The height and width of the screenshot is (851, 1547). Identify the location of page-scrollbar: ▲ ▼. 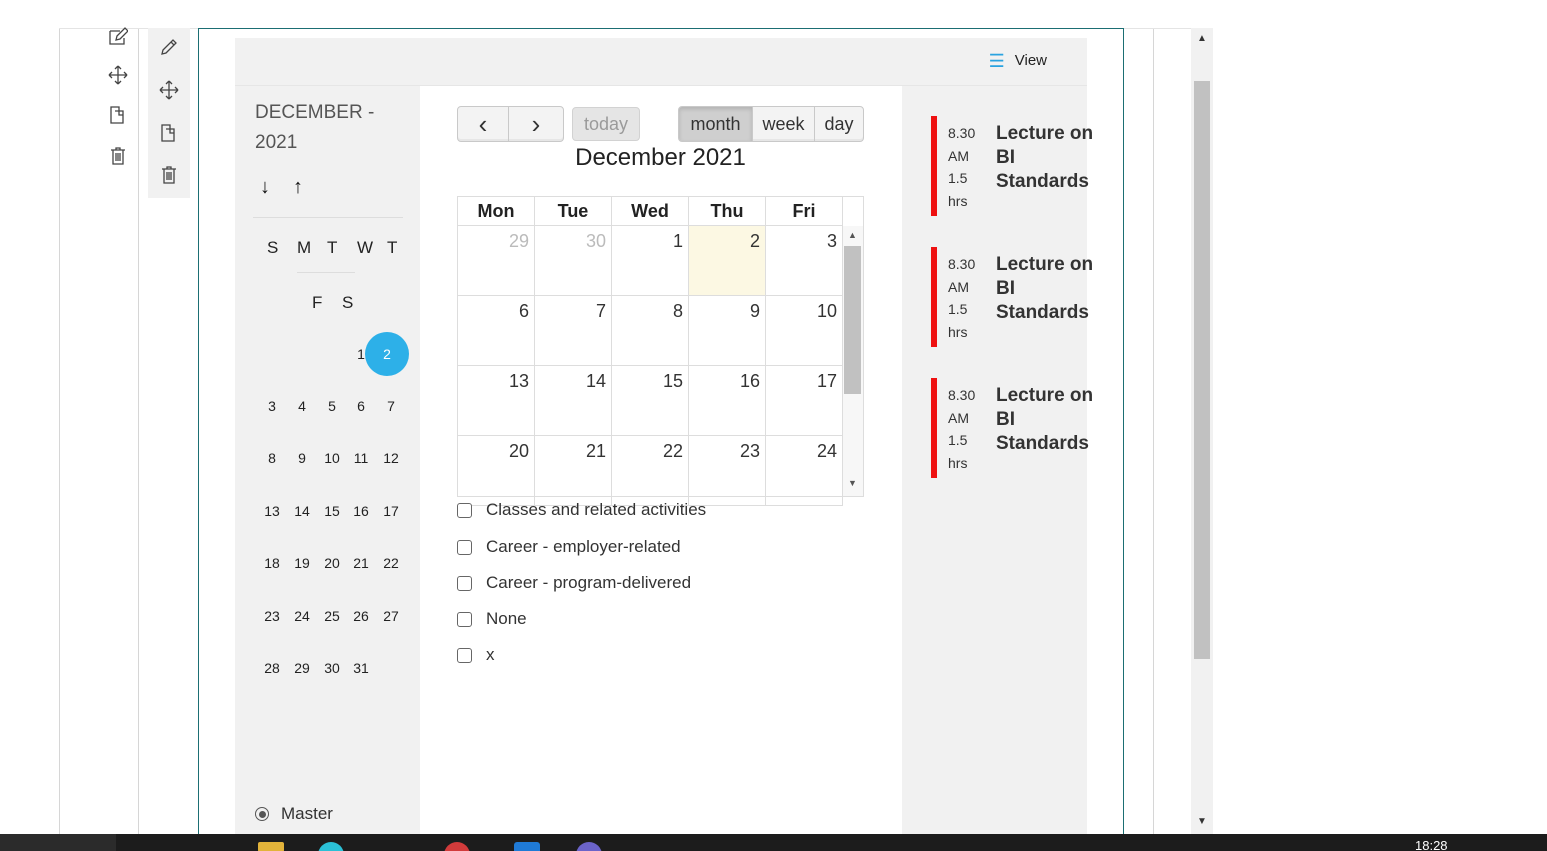
(1202, 431).